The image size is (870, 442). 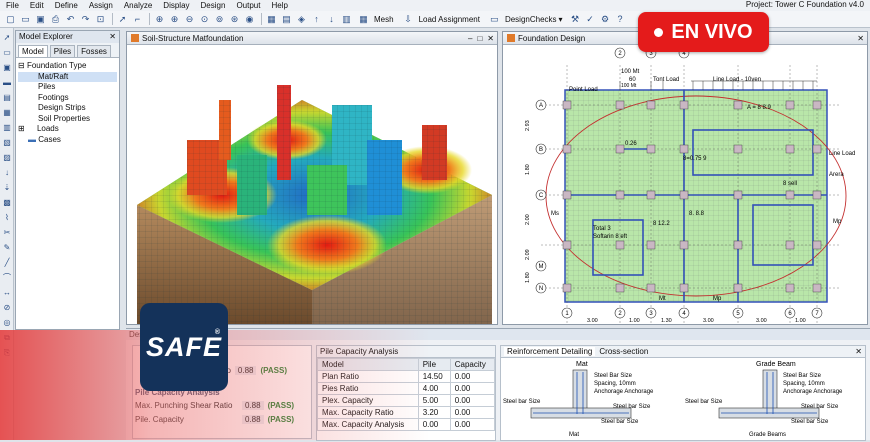 What do you see at coordinates (21, 65) in the screenshot?
I see `collapse-icon: ⊟` at bounding box center [21, 65].